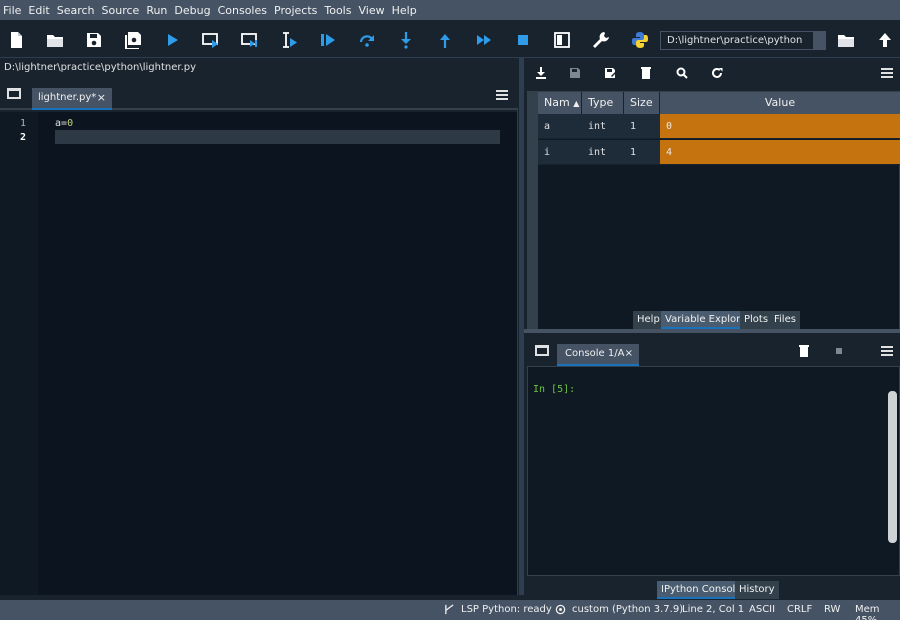 This screenshot has width=900, height=620. Describe the element at coordinates (156, 10) in the screenshot. I see `menu-run: Run` at that location.